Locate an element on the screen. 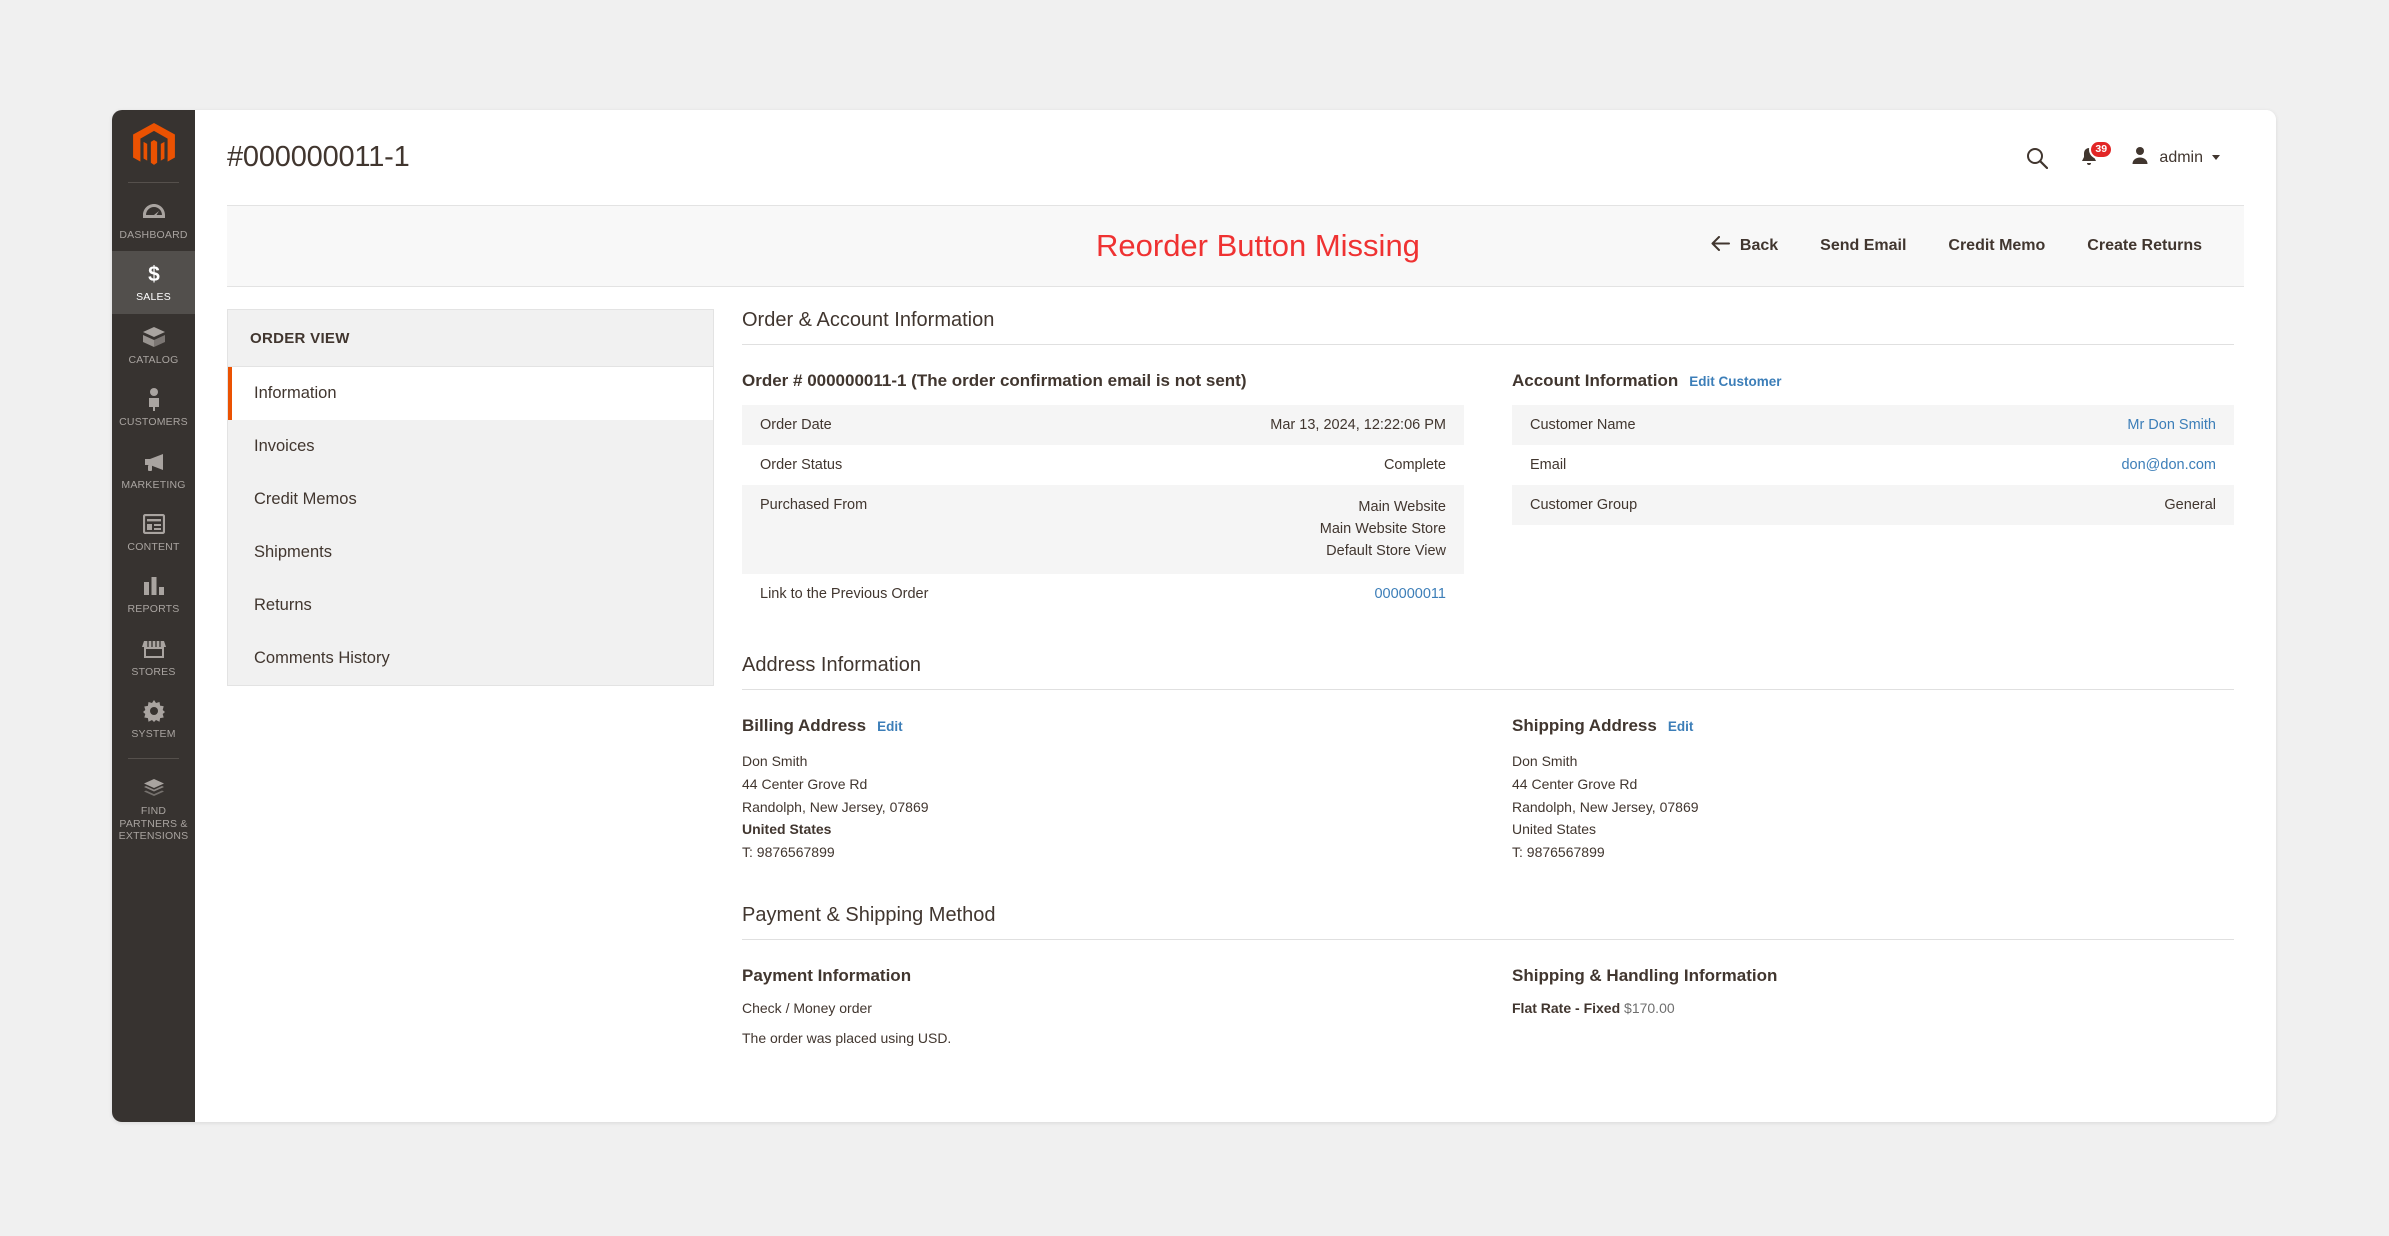 This screenshot has width=2389, height=1236. credit-memo-button: Credit Memo is located at coordinates (1996, 246).